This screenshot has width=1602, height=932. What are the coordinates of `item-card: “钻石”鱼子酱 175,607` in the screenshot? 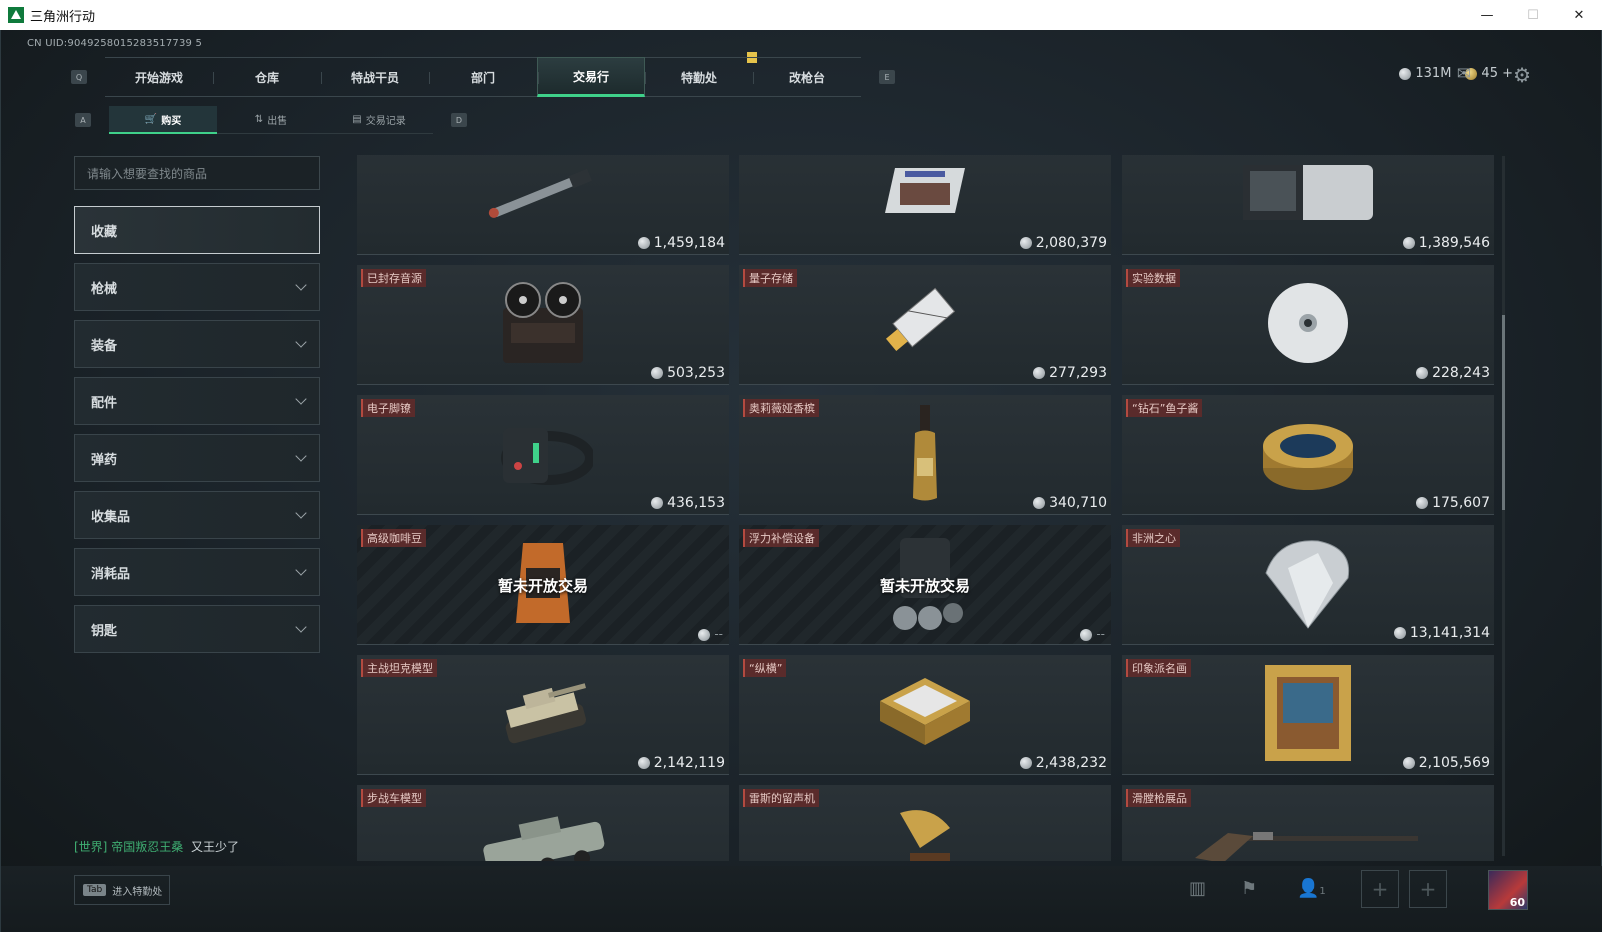 It's located at (1308, 455).